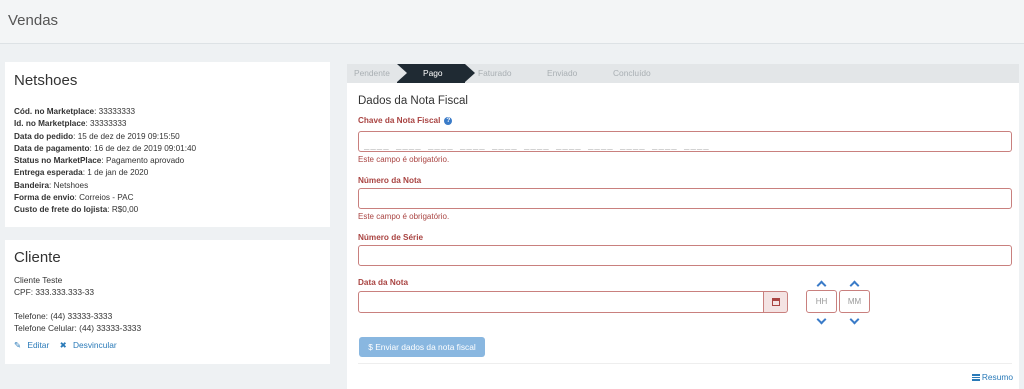  What do you see at coordinates (75, 111) in the screenshot?
I see `order-info-row: Cód. no Marketplace: 33333333` at bounding box center [75, 111].